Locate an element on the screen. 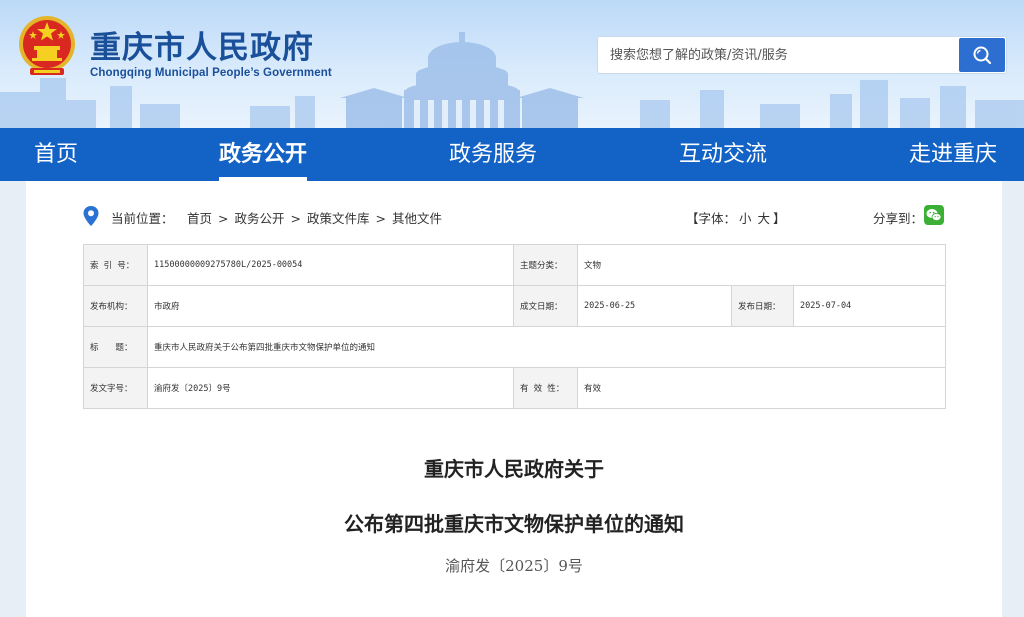 The height and width of the screenshot is (617, 1024). nav-item-interaction: 互动交流 is located at coordinates (723, 154).